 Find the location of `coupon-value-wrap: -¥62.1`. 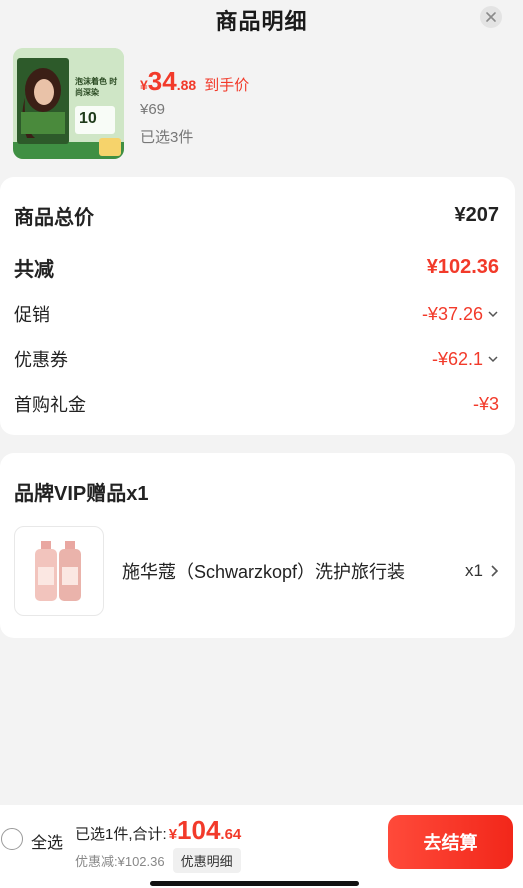

coupon-value-wrap: -¥62.1 is located at coordinates (465, 359).